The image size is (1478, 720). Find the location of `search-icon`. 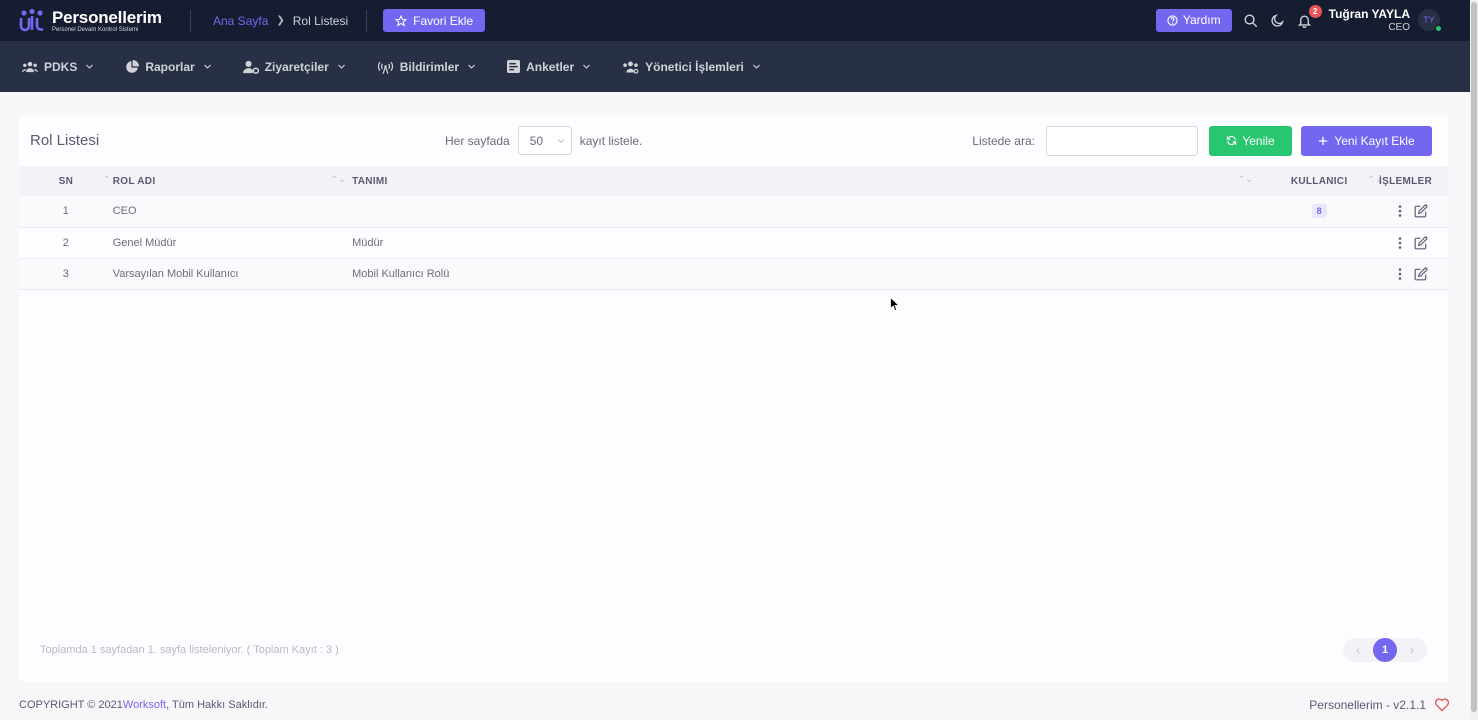

search-icon is located at coordinates (1251, 20).